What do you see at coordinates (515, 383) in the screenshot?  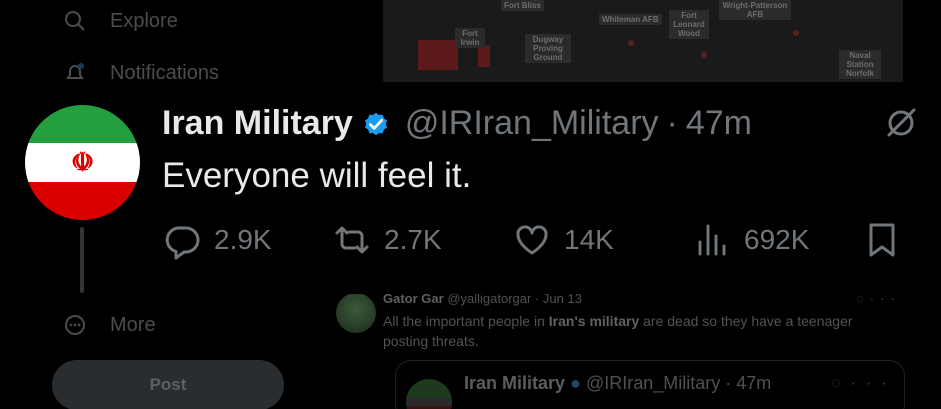 I see `quote-author: Iran Military` at bounding box center [515, 383].